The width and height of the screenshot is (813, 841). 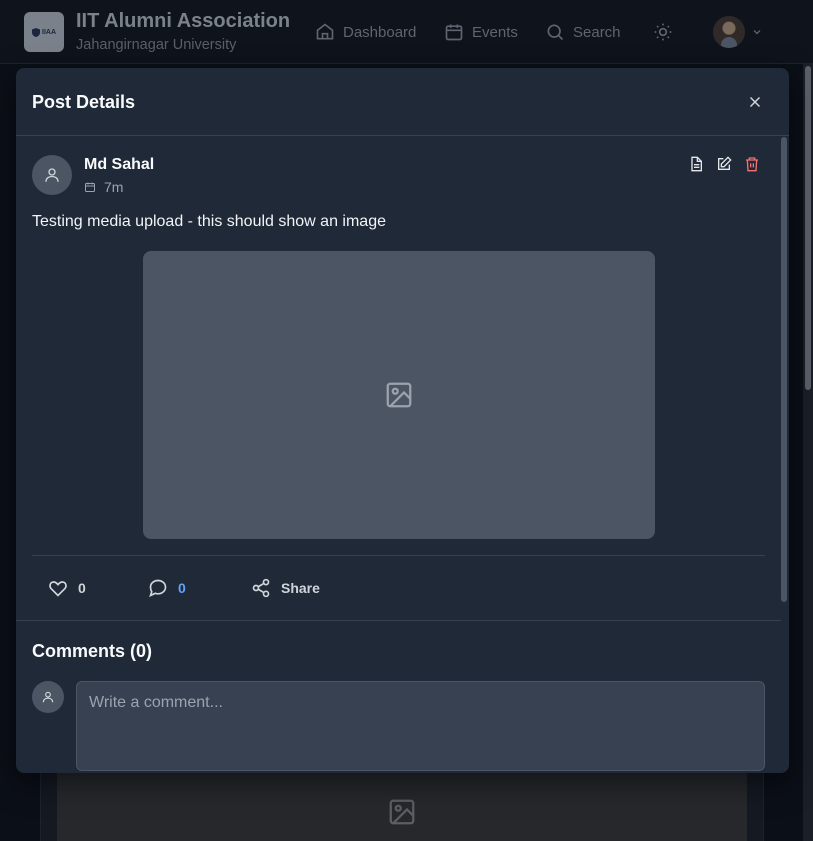 What do you see at coordinates (555, 32) in the screenshot?
I see `search-icon` at bounding box center [555, 32].